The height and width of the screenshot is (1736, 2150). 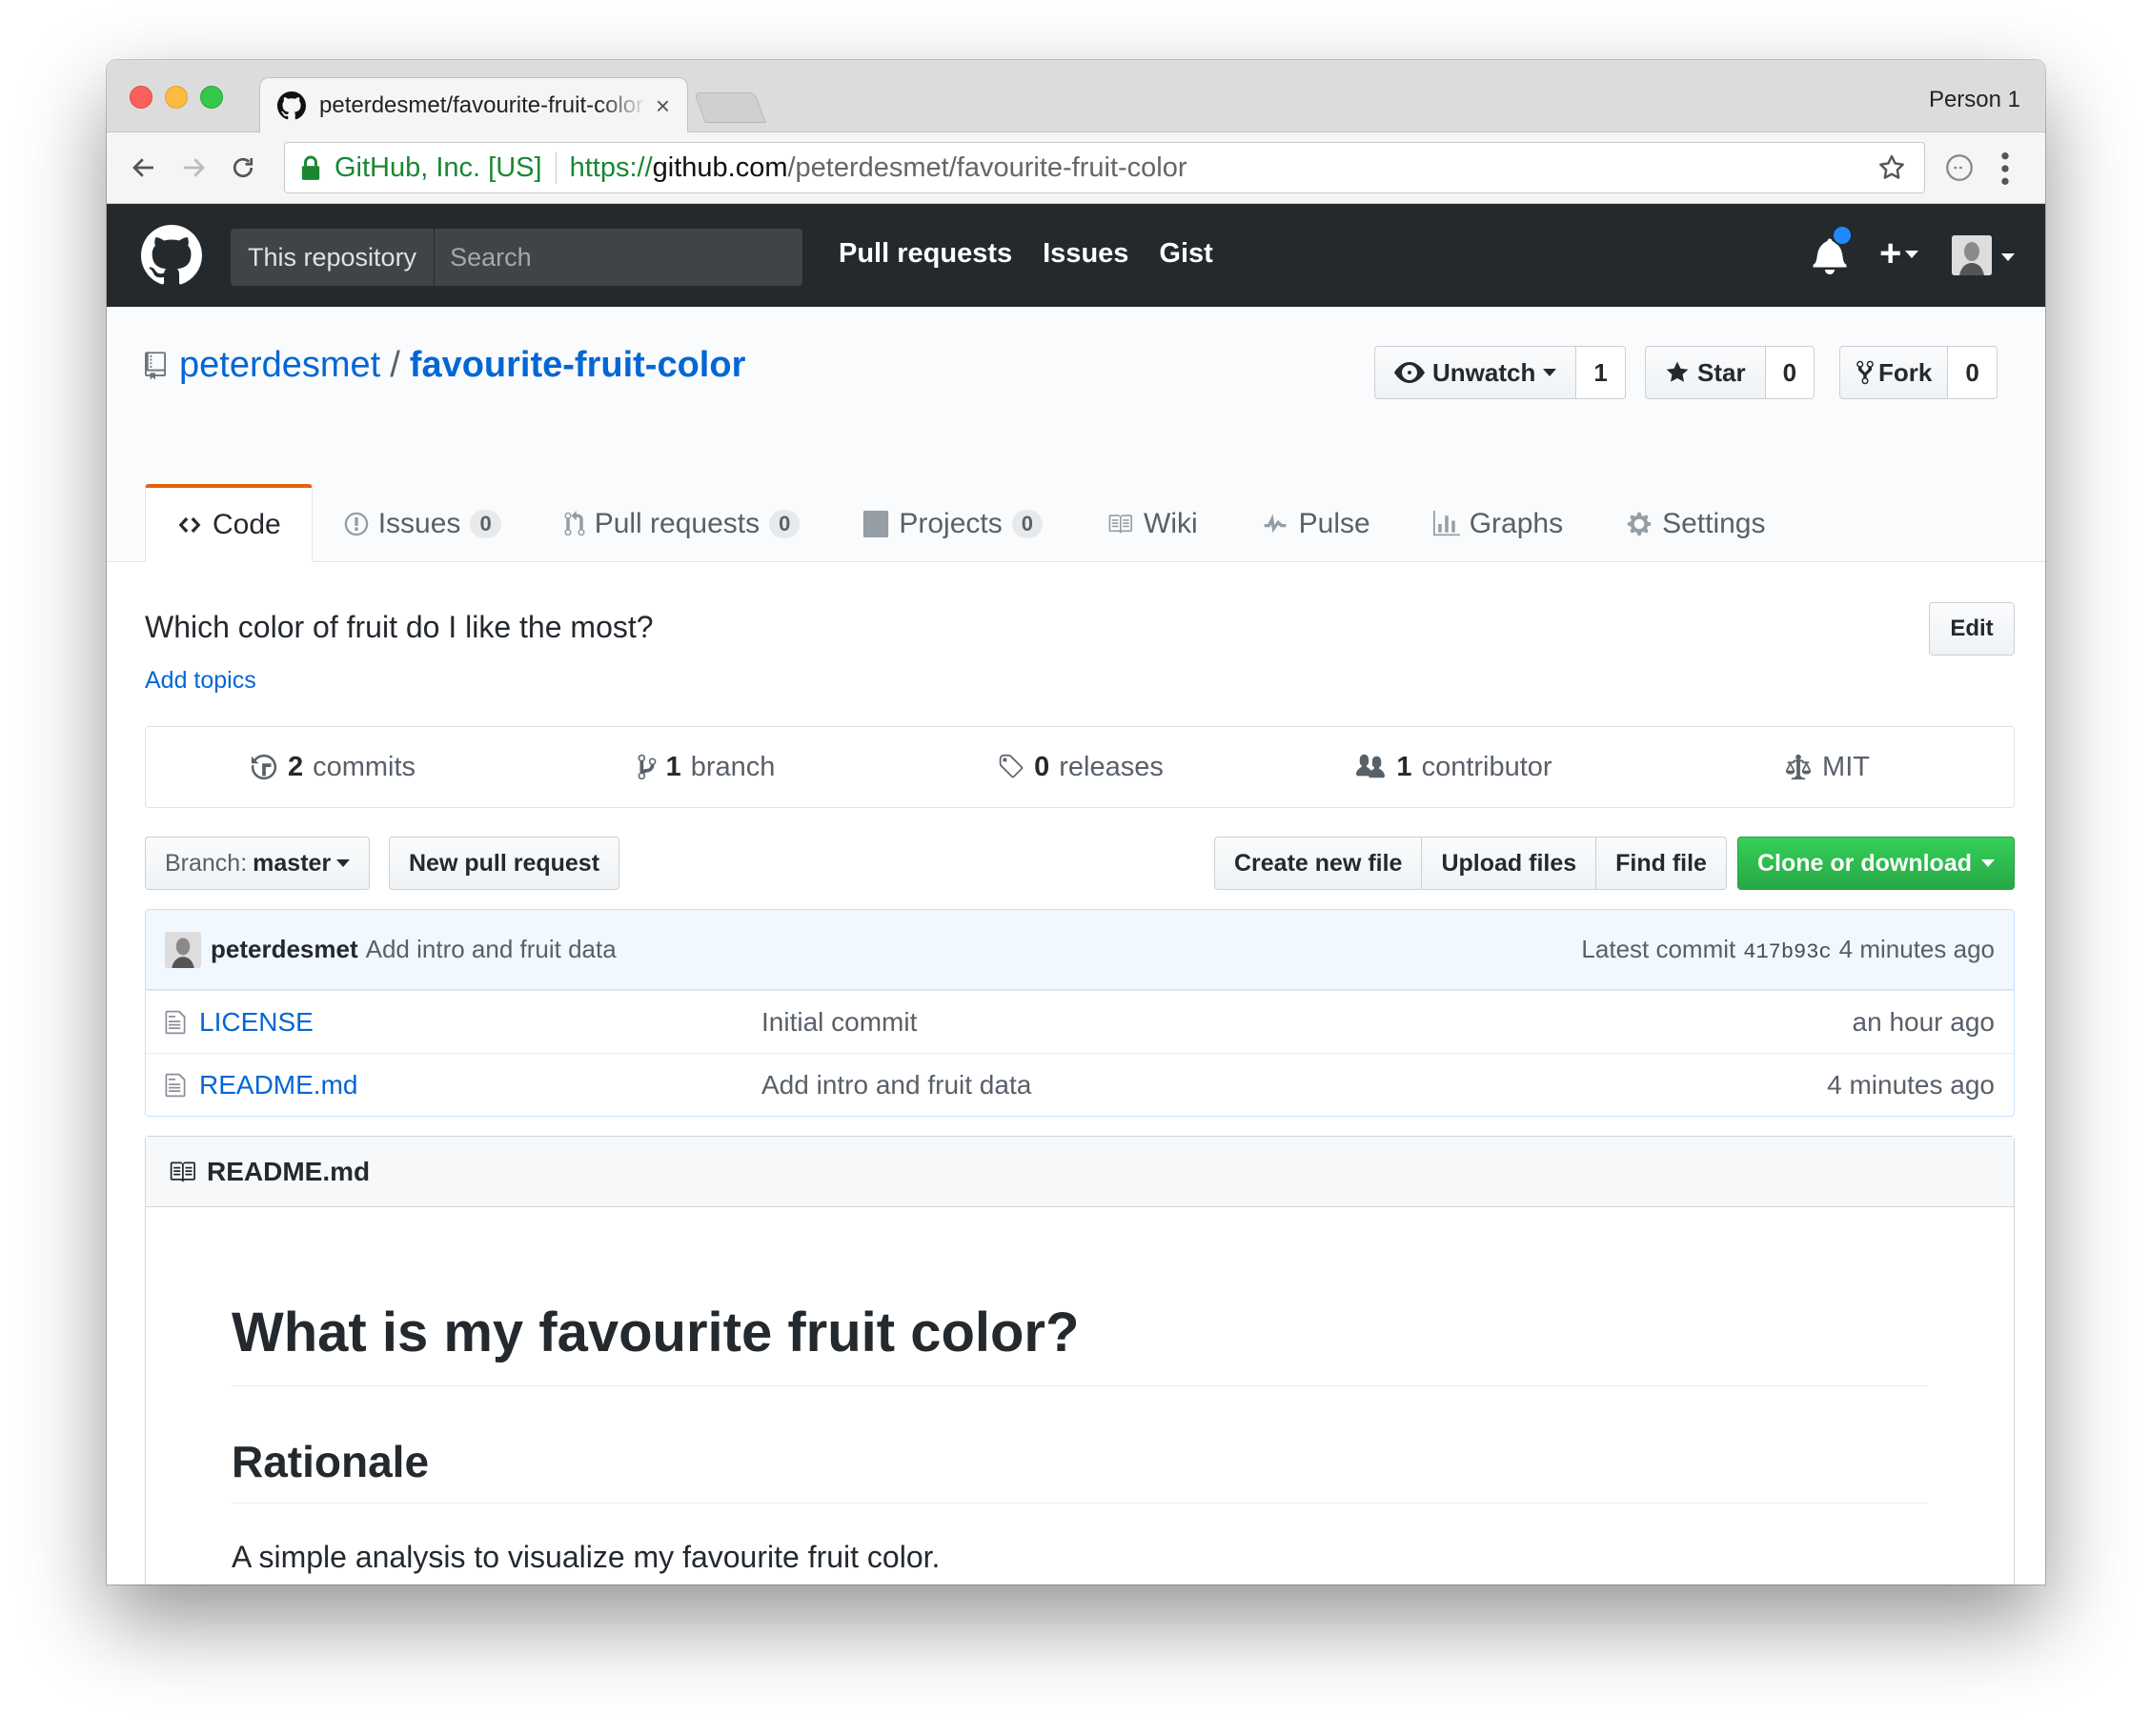 I want to click on clone-or-download-button: Clone or download, so click(x=1876, y=863).